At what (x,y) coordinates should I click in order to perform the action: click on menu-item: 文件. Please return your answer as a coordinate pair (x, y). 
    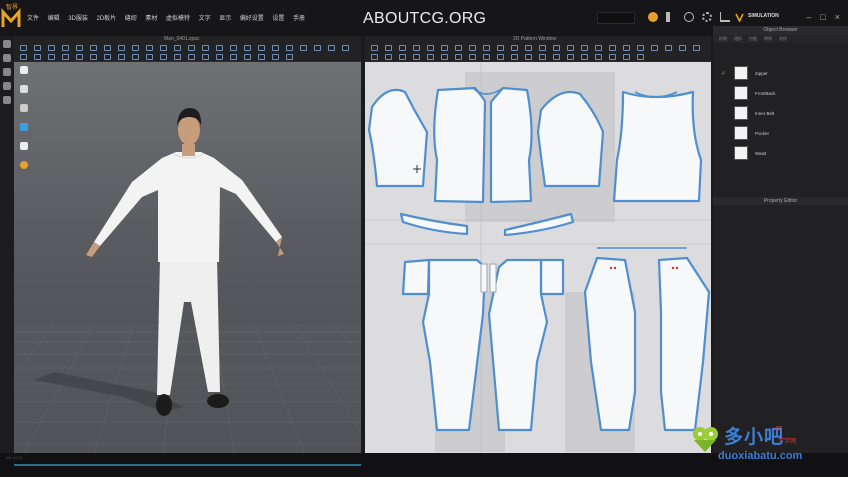
    Looking at the image, I should click on (33, 17).